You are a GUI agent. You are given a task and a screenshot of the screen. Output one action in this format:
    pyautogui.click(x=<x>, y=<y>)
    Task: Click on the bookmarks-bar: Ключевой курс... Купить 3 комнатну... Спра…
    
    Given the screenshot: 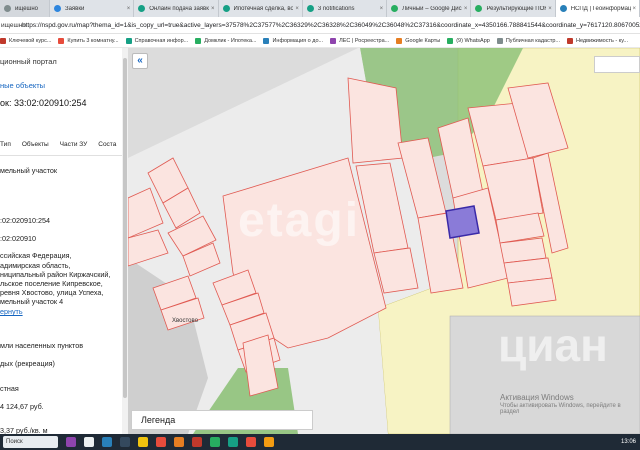 What is the action you would take?
    pyautogui.click(x=320, y=41)
    